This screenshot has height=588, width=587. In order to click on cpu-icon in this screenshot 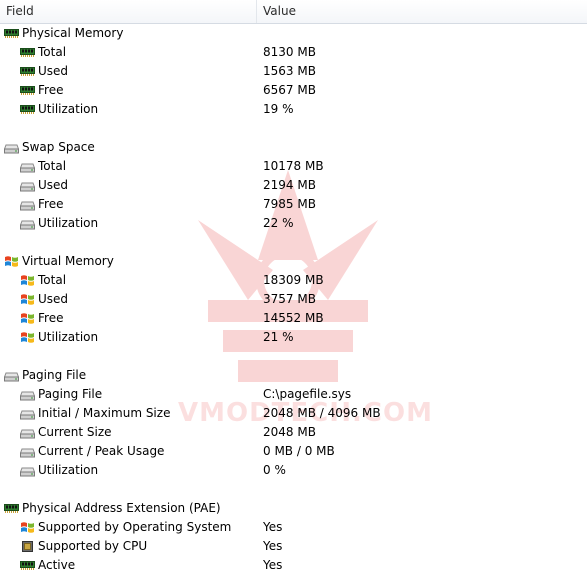, I will do `click(27, 546)`.